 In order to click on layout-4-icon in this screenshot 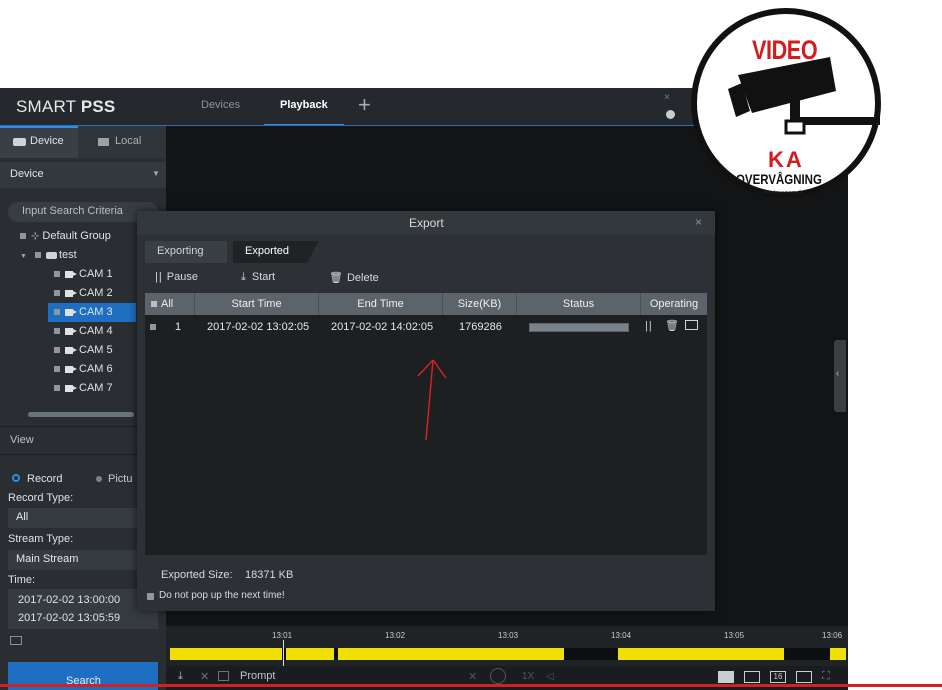, I will do `click(726, 677)`.